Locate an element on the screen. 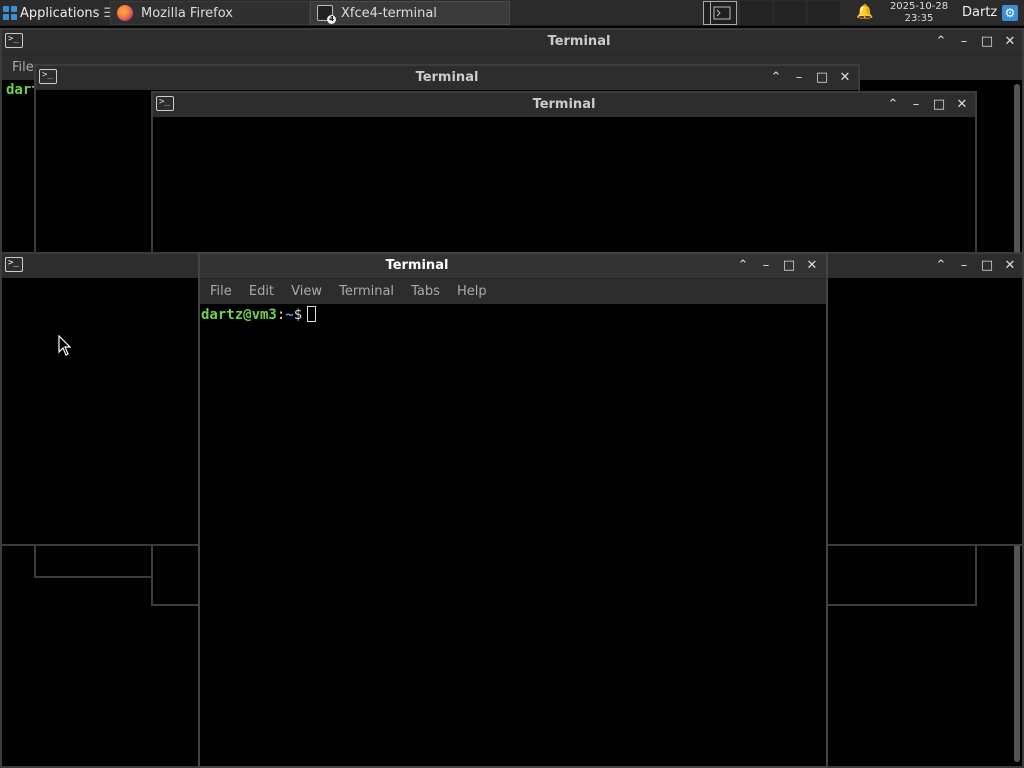 Image resolution: width=1024 pixels, height=768 pixels. taskbar-item-terminal: 4 Xfce4-terminal is located at coordinates (410, 13).